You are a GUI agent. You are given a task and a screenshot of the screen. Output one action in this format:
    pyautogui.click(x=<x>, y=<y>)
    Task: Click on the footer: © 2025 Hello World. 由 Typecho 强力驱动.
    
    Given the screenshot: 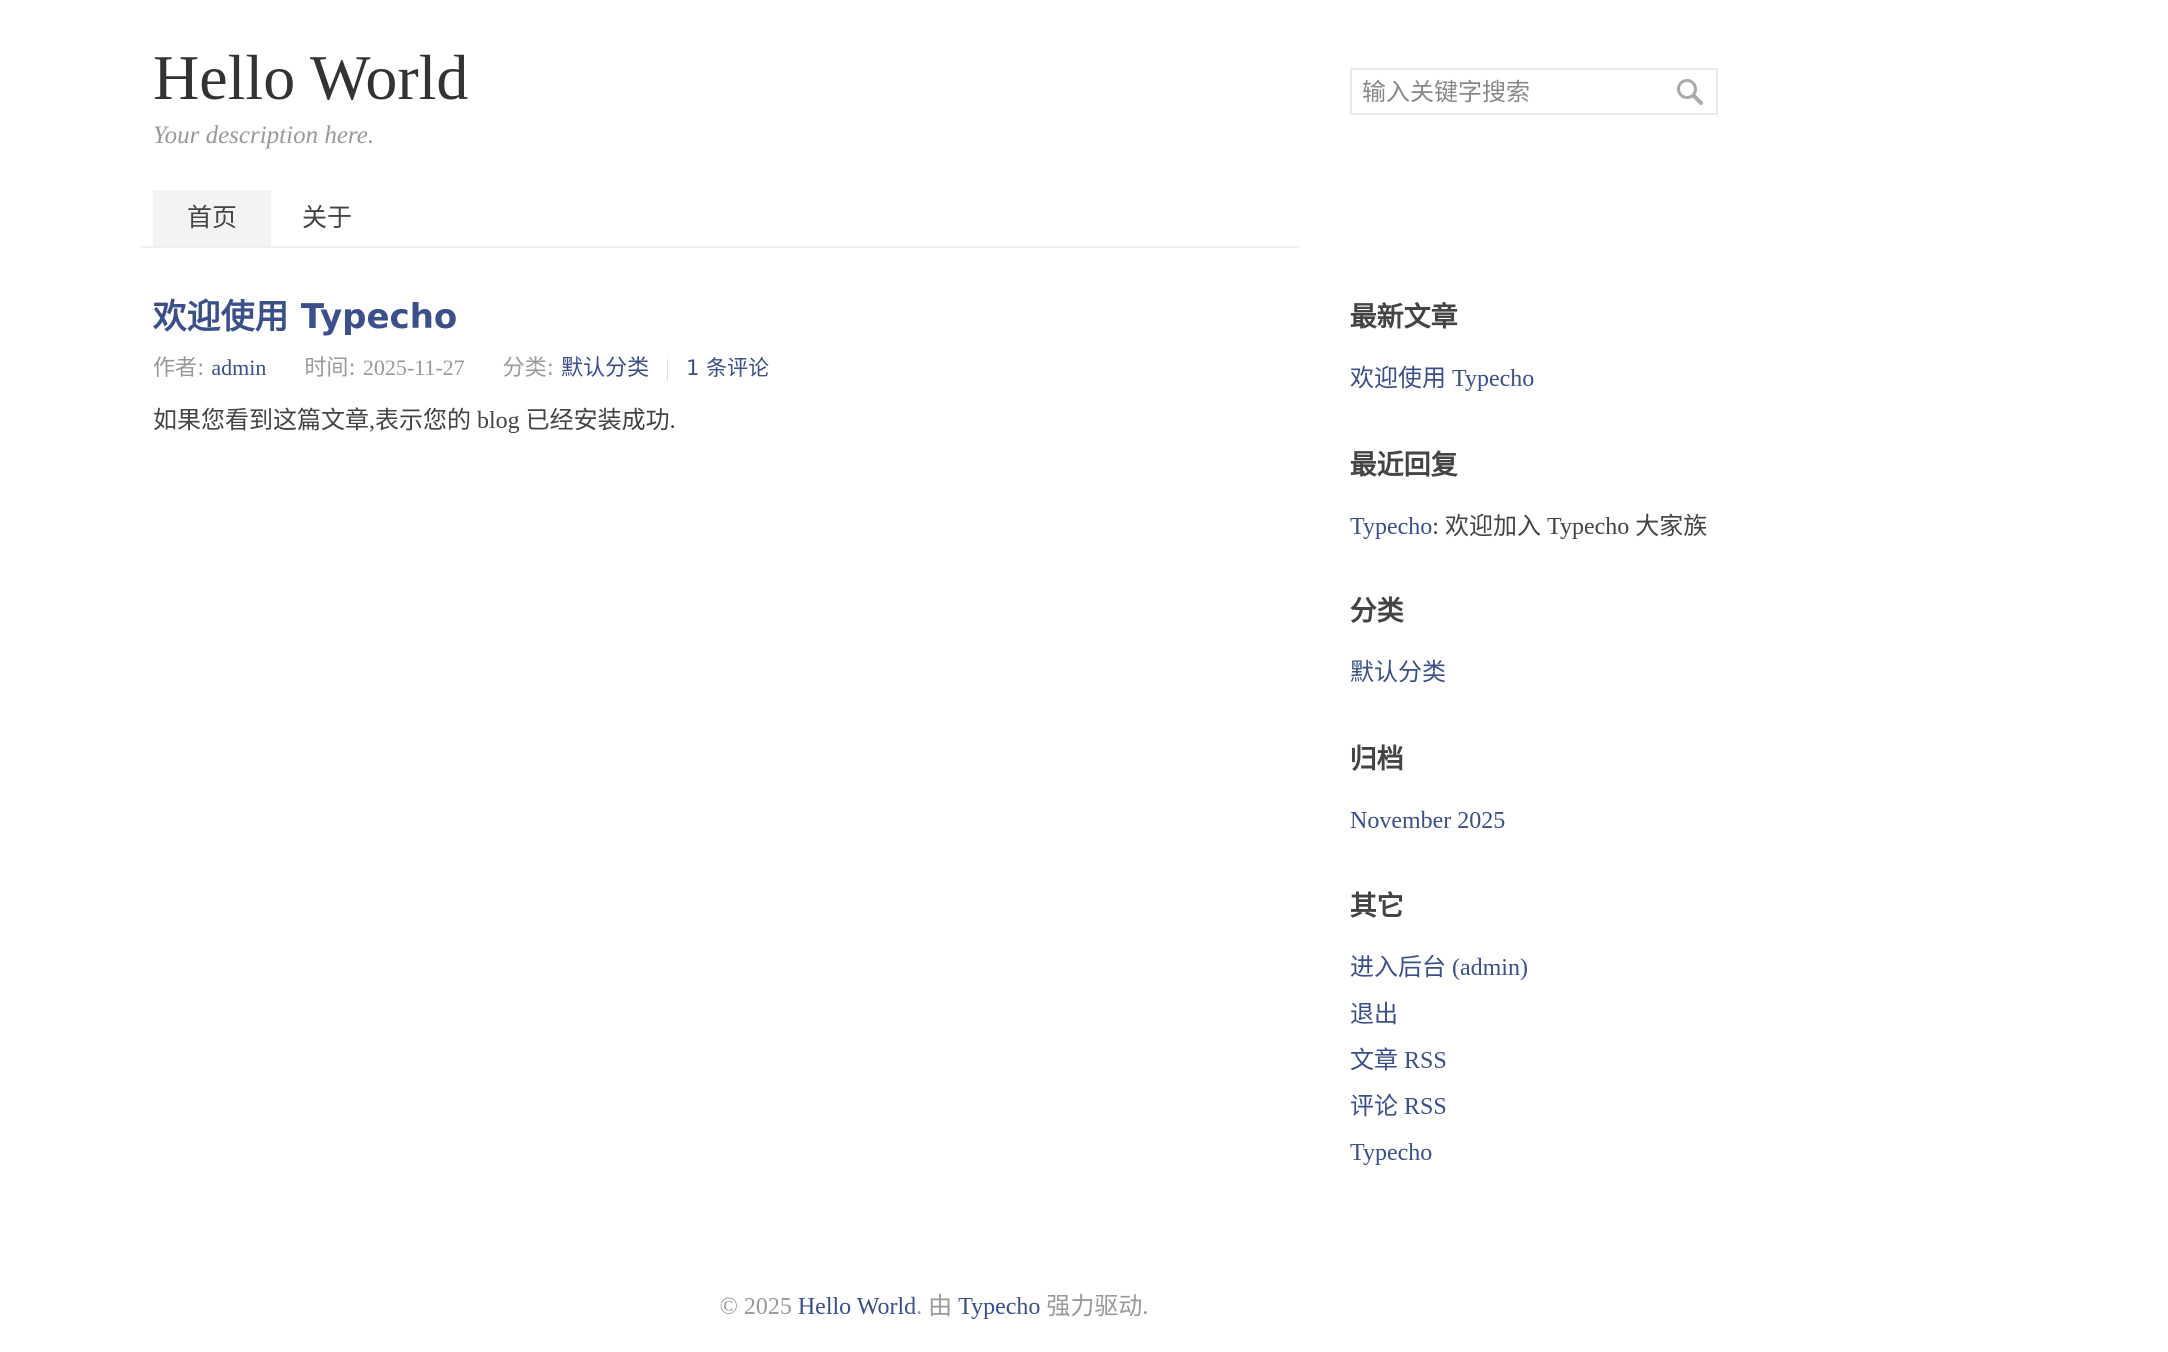 What is the action you would take?
    pyautogui.click(x=934, y=1307)
    